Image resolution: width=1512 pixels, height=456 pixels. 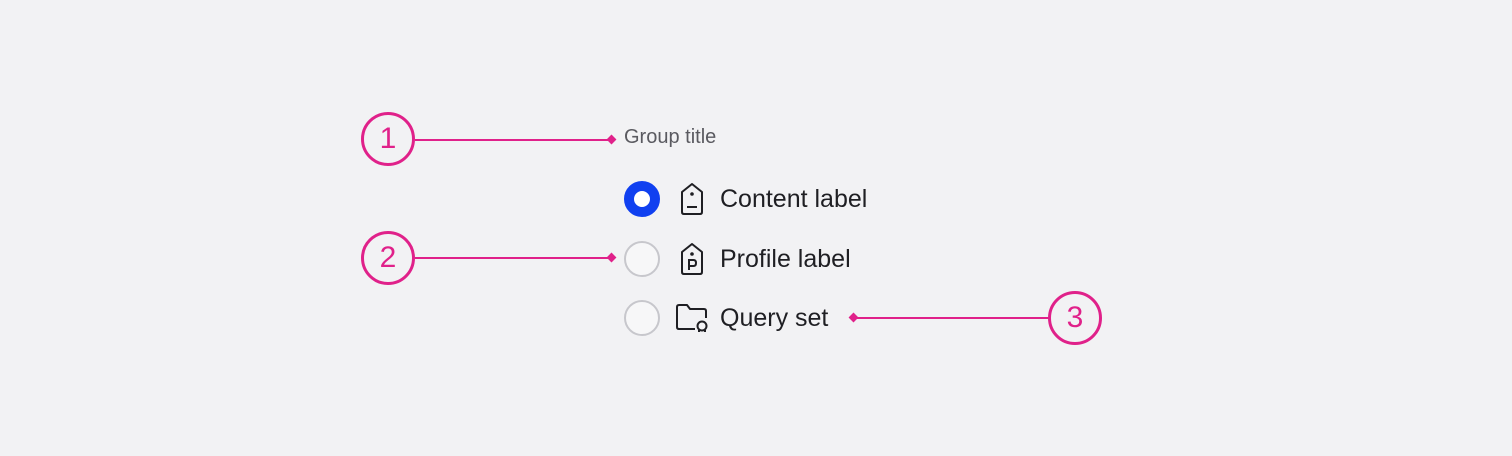 I want to click on group-title: Group title, so click(x=670, y=137).